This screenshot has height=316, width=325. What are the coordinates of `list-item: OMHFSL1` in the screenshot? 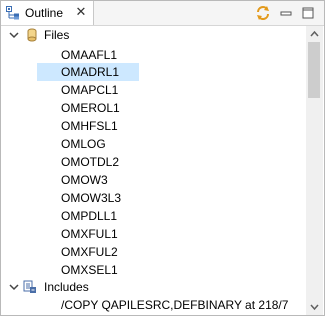 It's located at (89, 126).